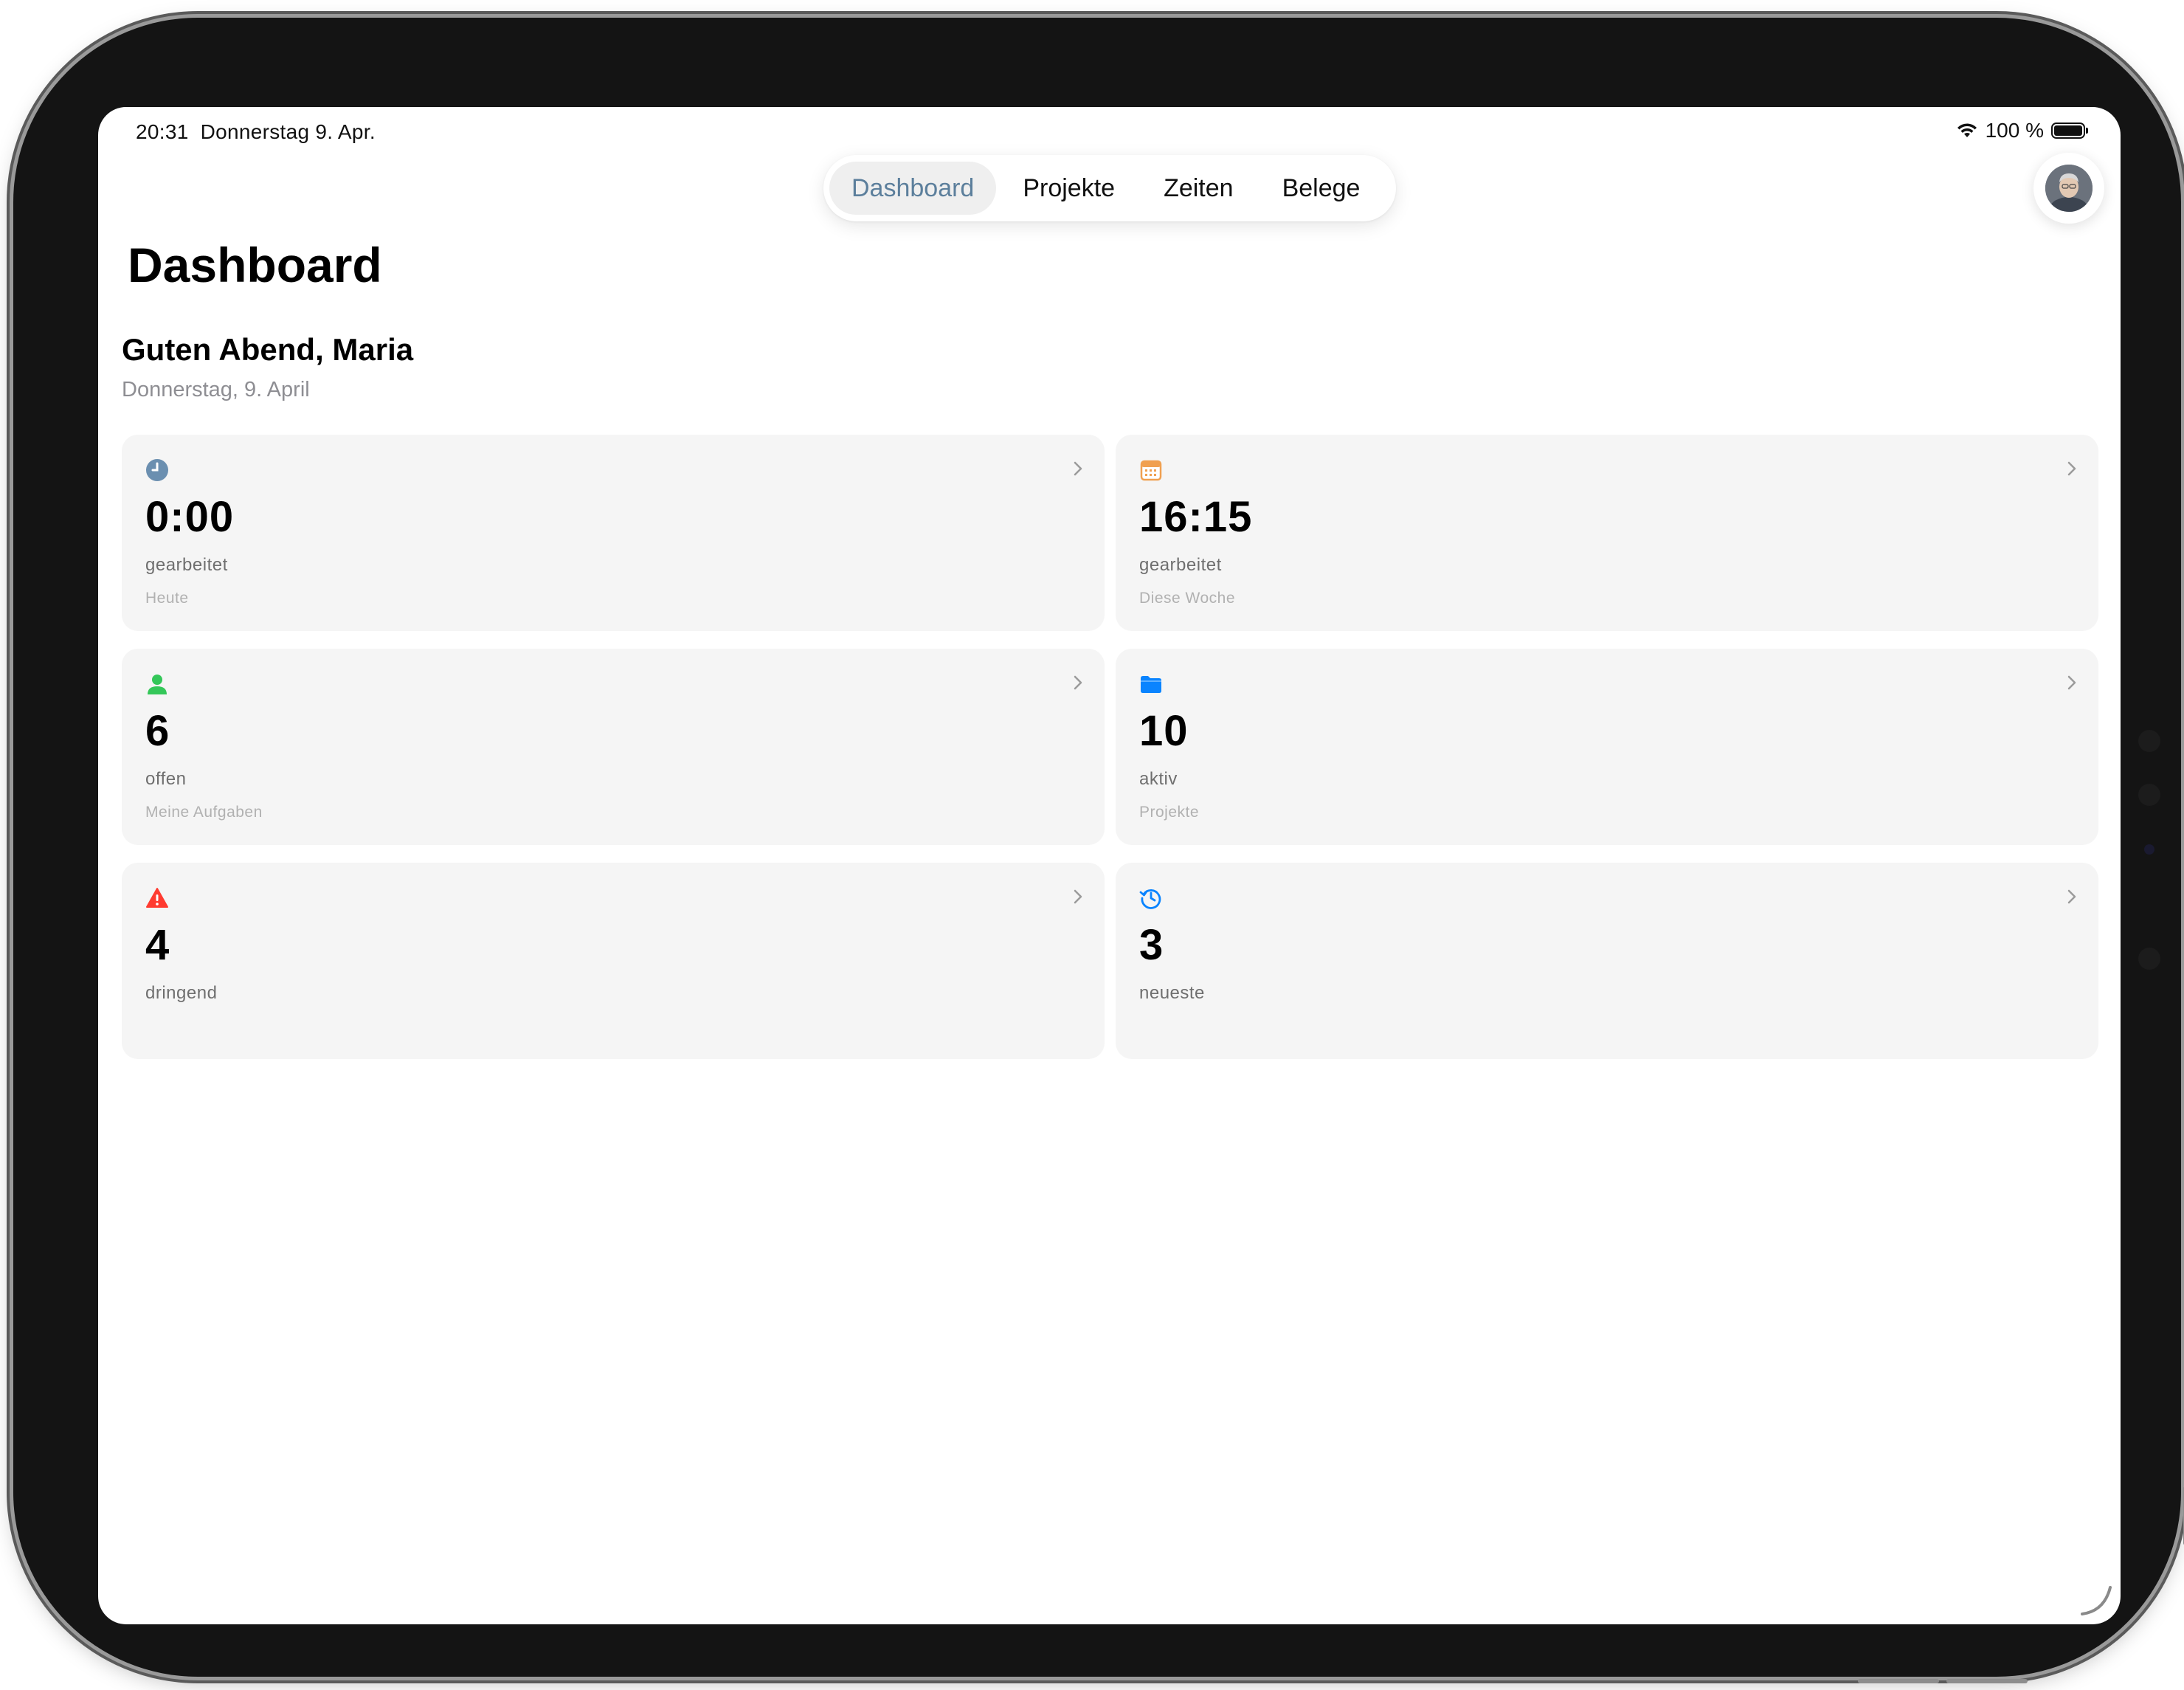 This screenshot has height=1690, width=2184. What do you see at coordinates (1198, 189) in the screenshot?
I see `tab-zeiten: Zeiten` at bounding box center [1198, 189].